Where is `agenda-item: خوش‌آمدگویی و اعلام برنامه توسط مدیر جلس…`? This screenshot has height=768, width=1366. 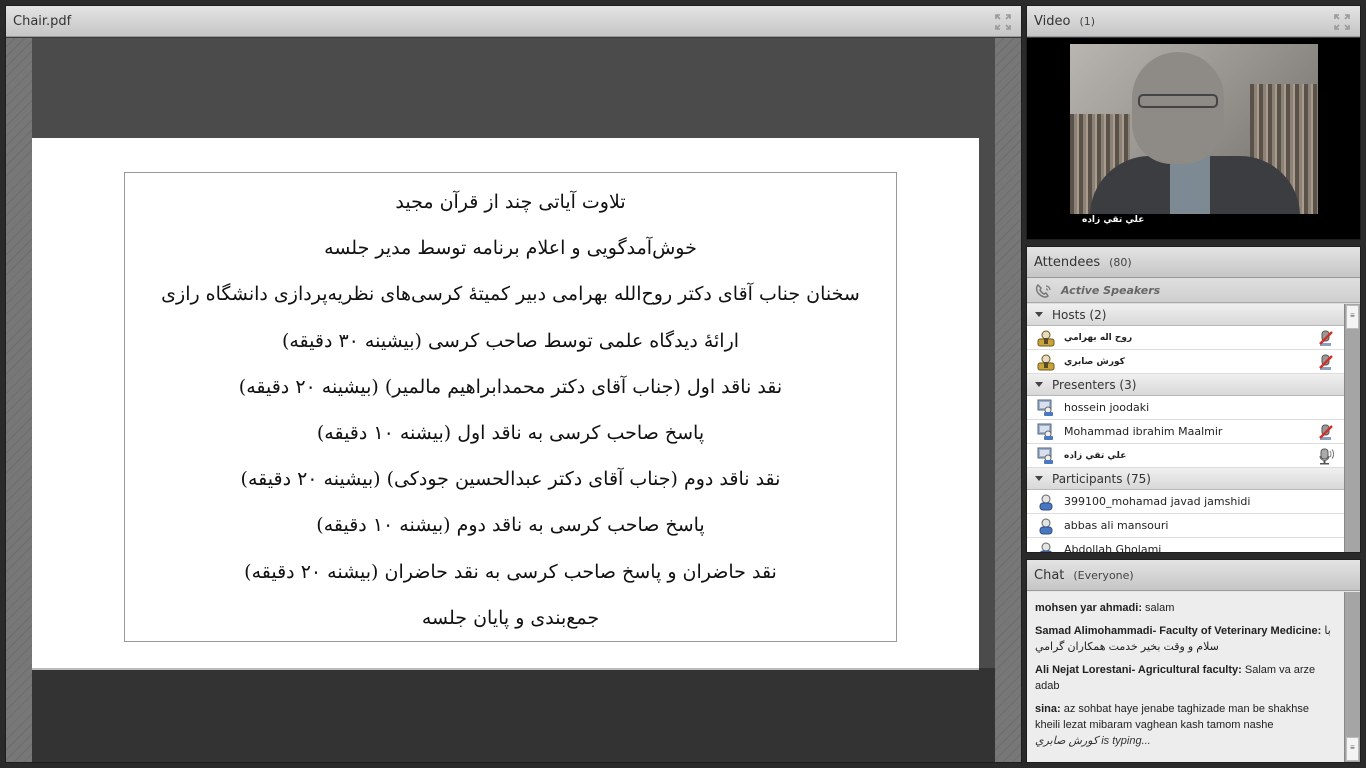 agenda-item: خوش‌آمدگویی و اعلام برنامه توسط مدیر جلس… is located at coordinates (510, 248).